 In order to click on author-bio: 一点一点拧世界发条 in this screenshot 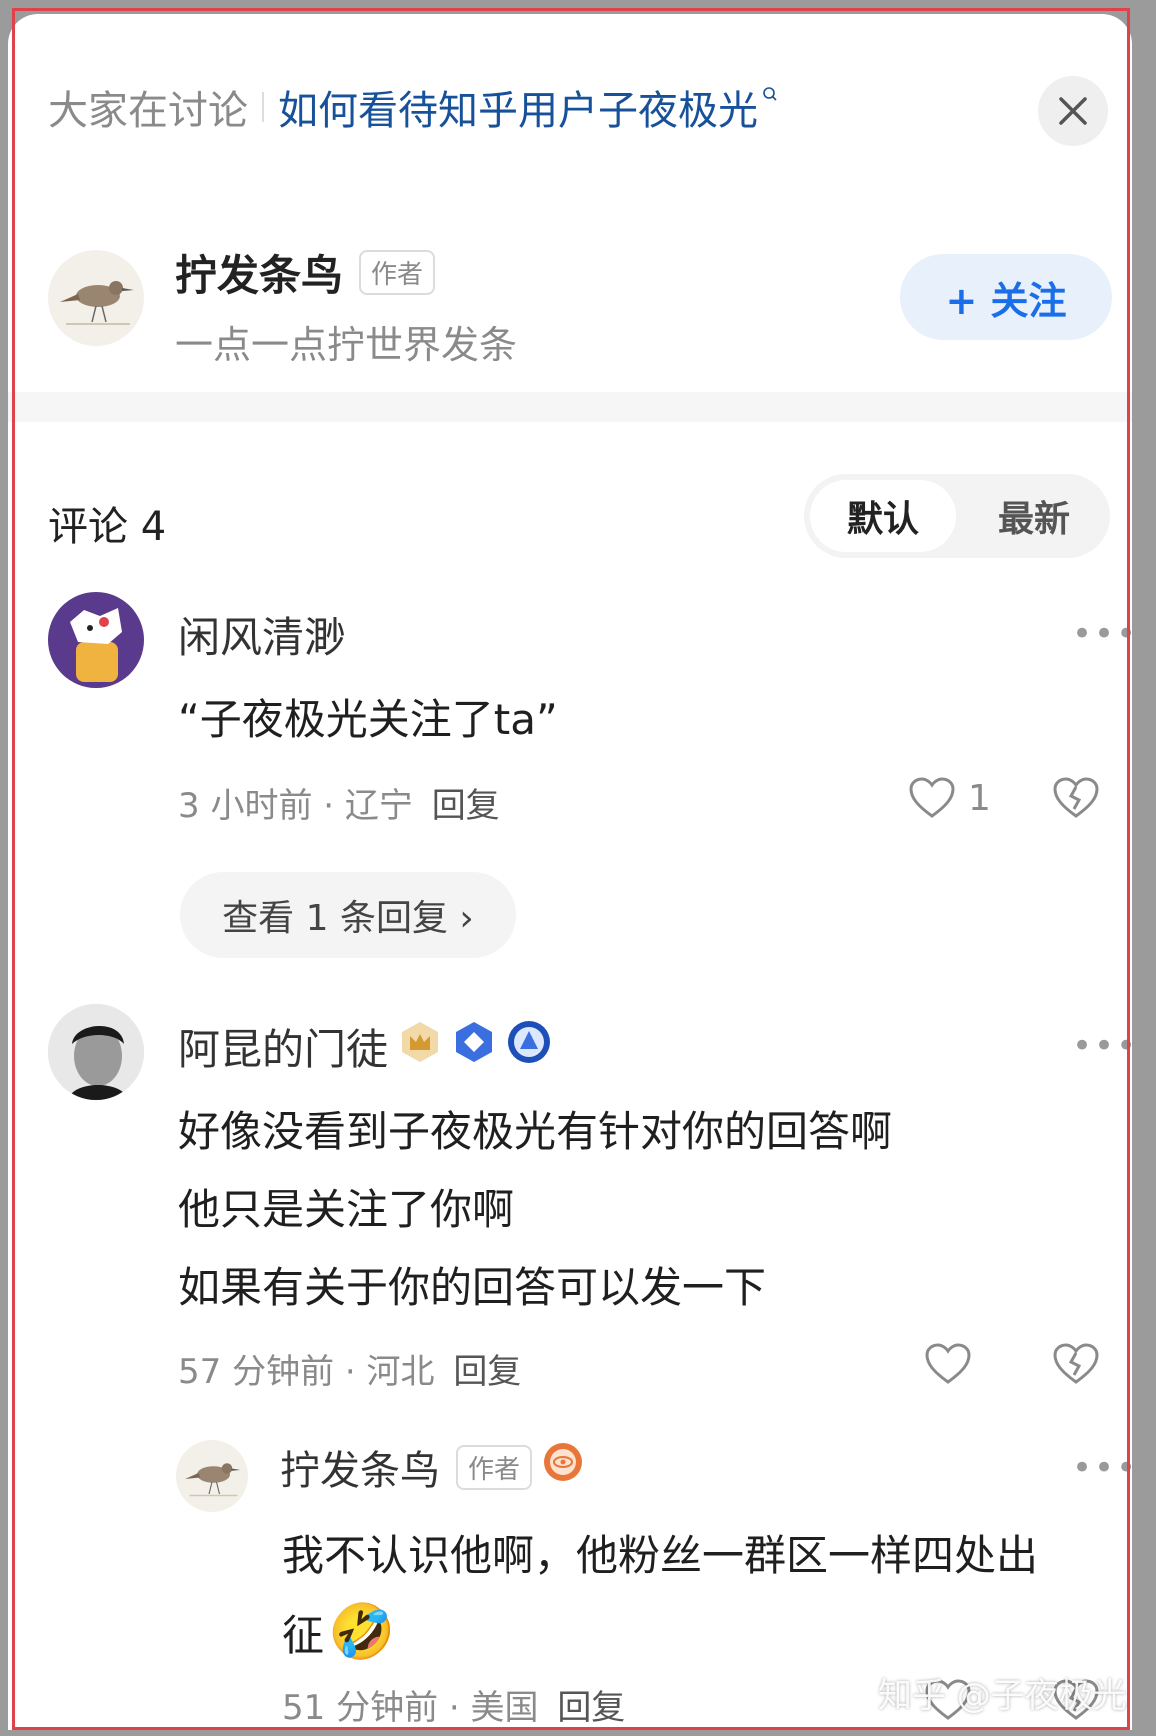, I will do `click(346, 345)`.